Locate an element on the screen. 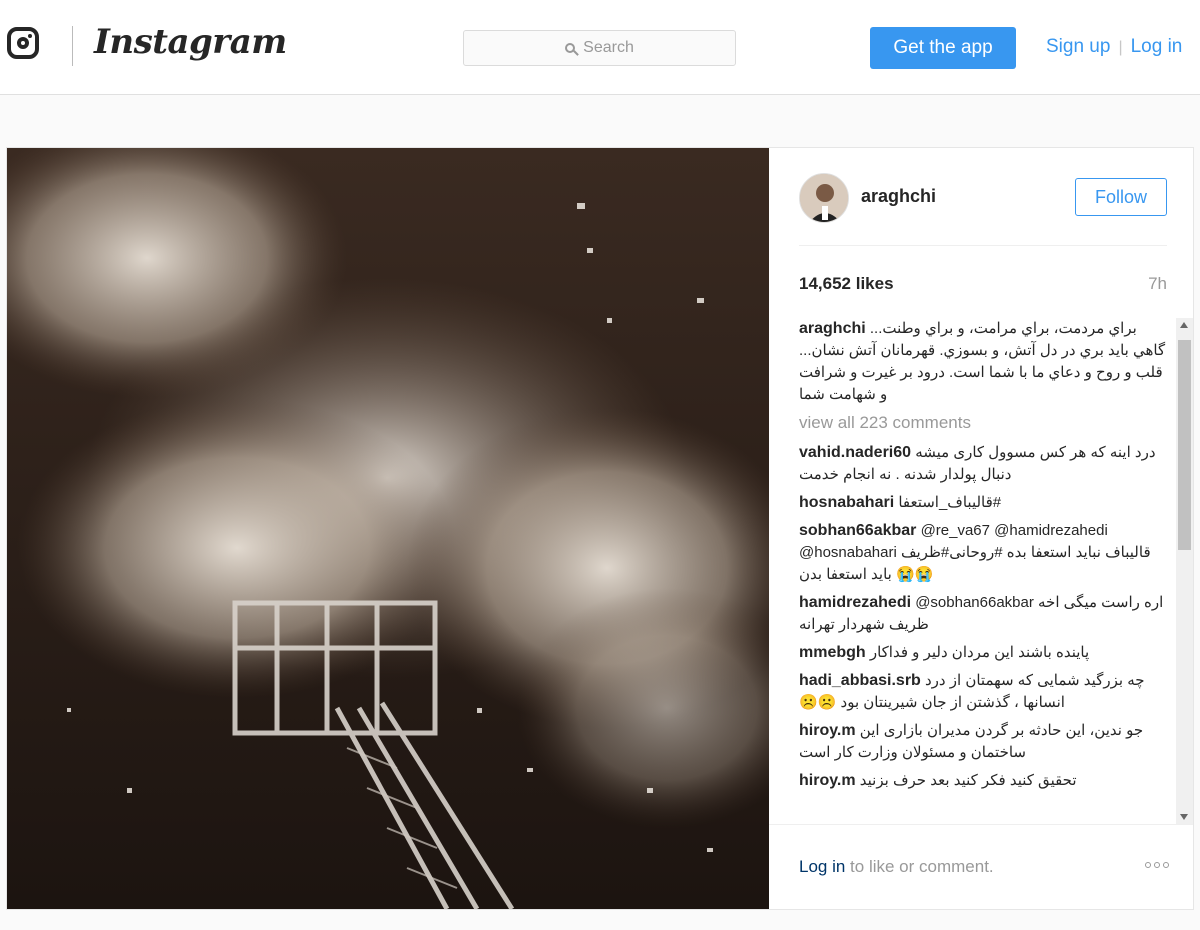  caption-username: araghchi is located at coordinates (832, 328).